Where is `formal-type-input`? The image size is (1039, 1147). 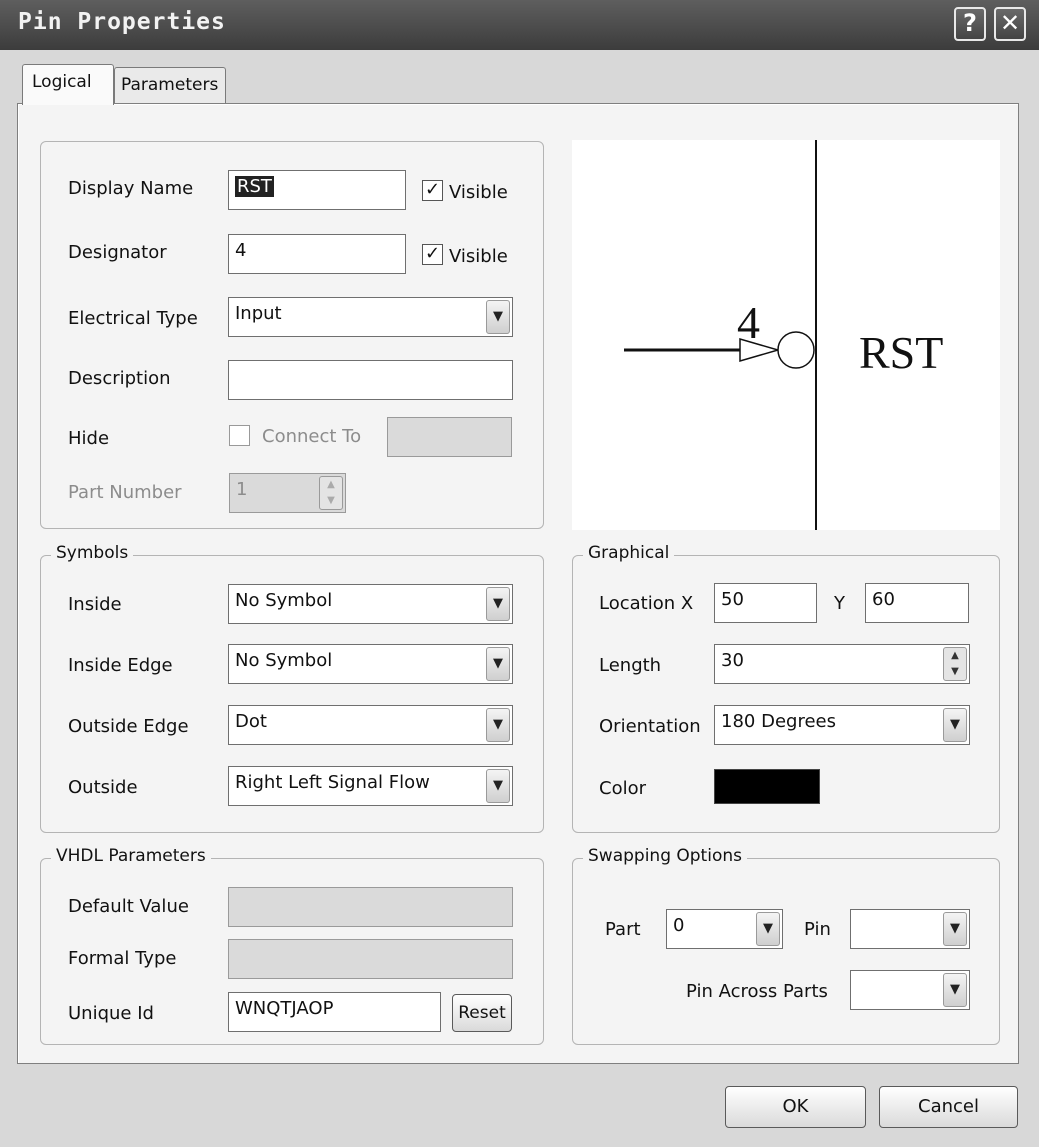 formal-type-input is located at coordinates (370, 959).